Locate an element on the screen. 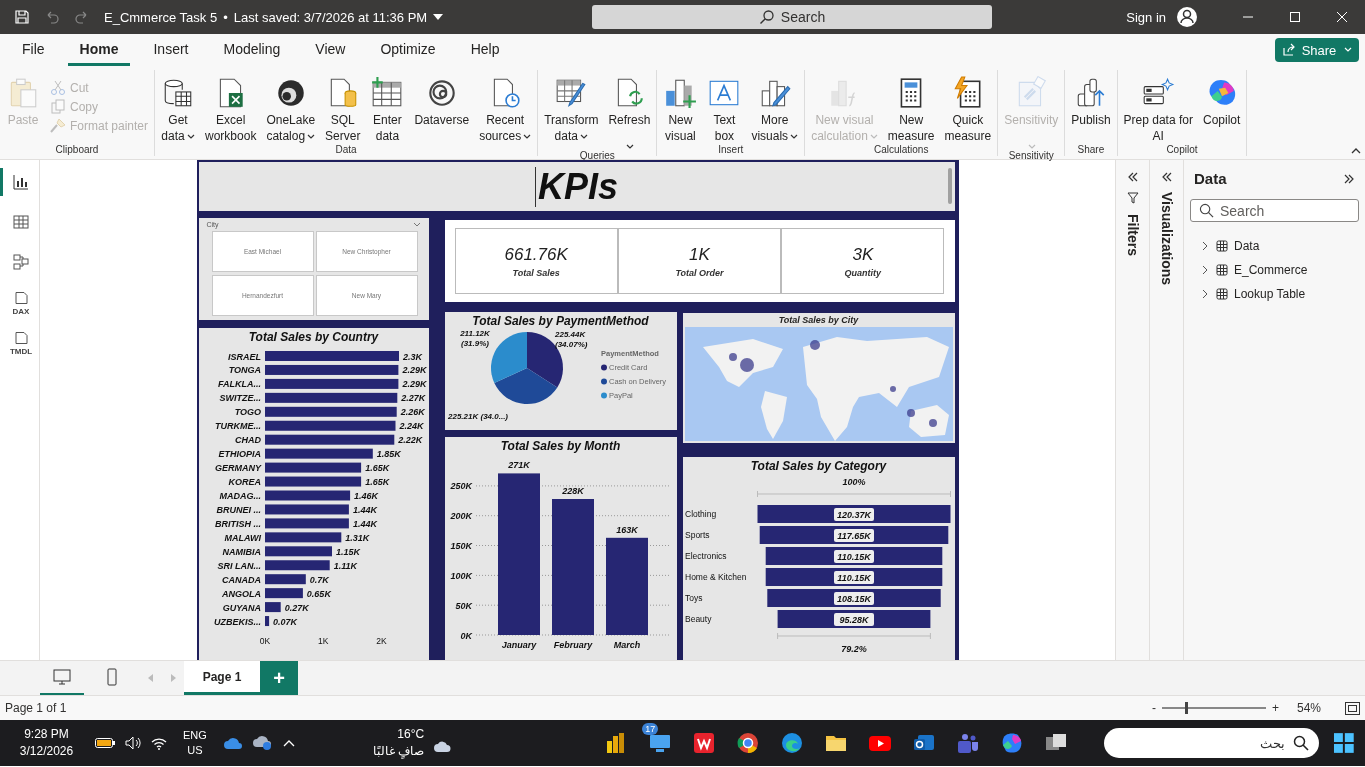  ribbon-button: Prep data for AI is located at coordinates (1158, 110).